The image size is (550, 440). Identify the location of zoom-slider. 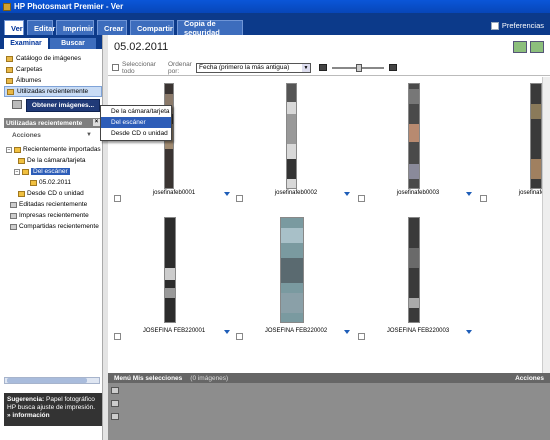
(358, 67).